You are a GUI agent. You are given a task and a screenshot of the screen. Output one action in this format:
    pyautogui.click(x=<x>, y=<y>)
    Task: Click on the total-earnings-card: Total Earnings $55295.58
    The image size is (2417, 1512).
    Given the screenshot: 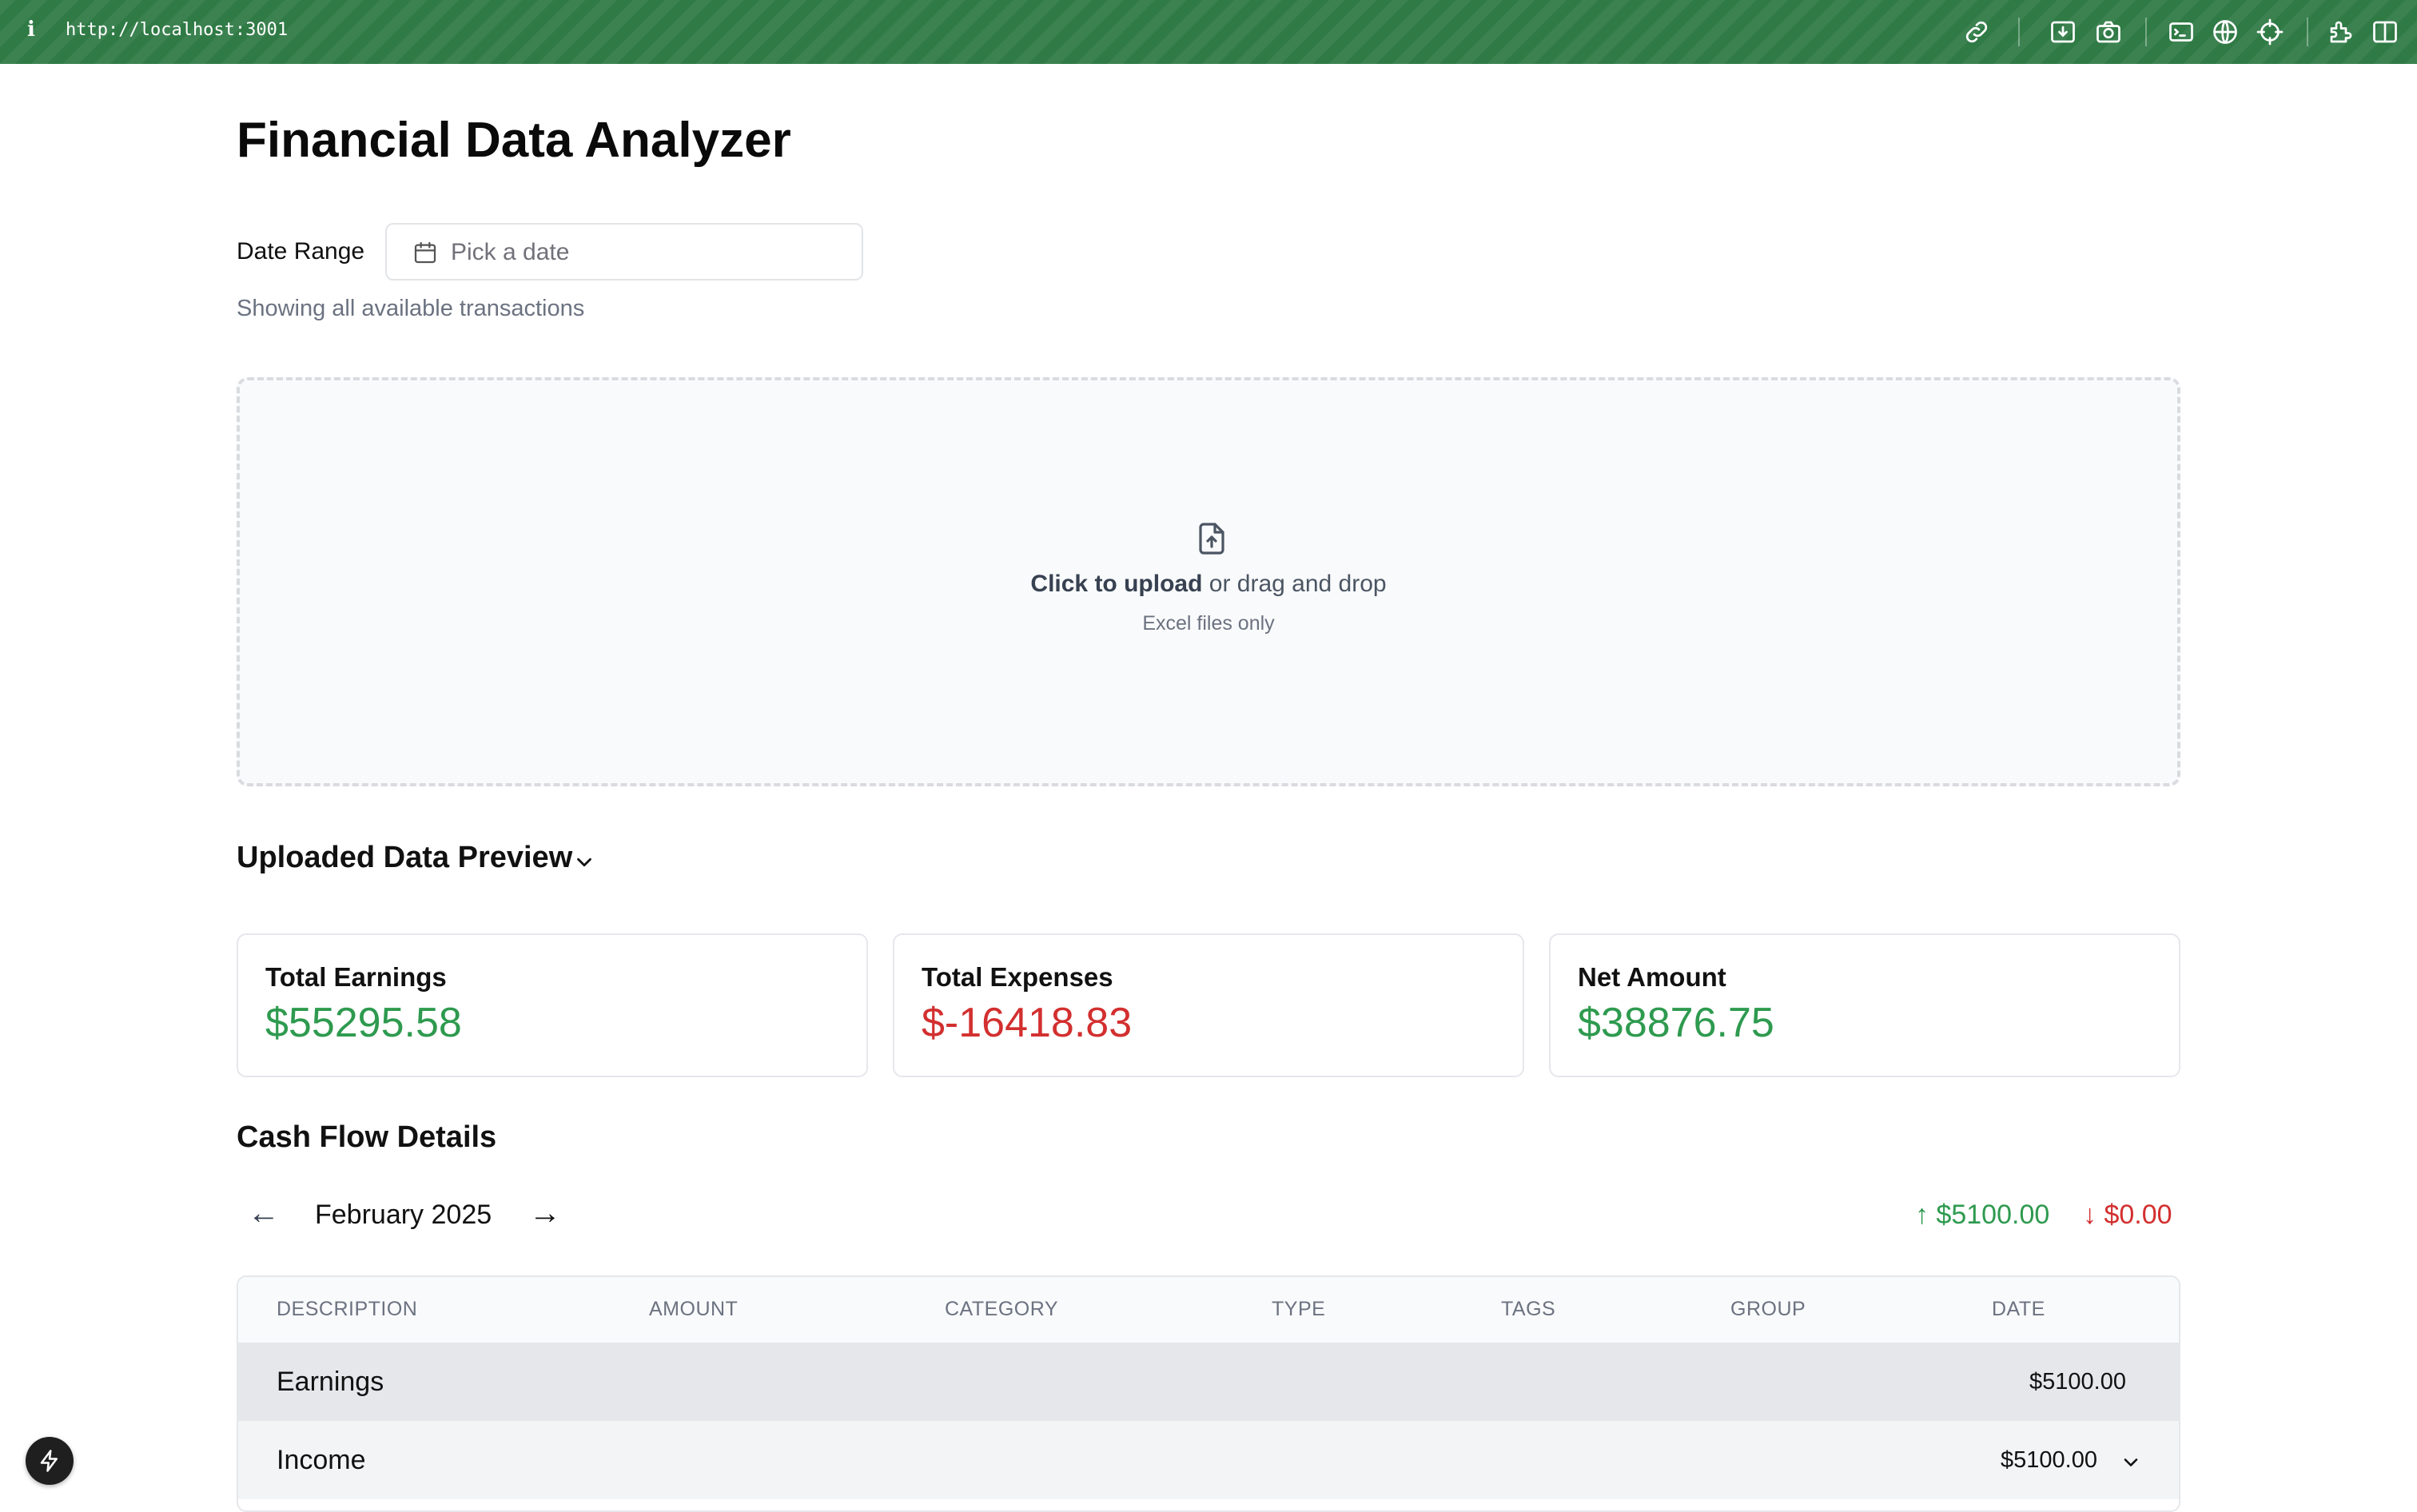 What is the action you would take?
    pyautogui.click(x=552, y=1005)
    